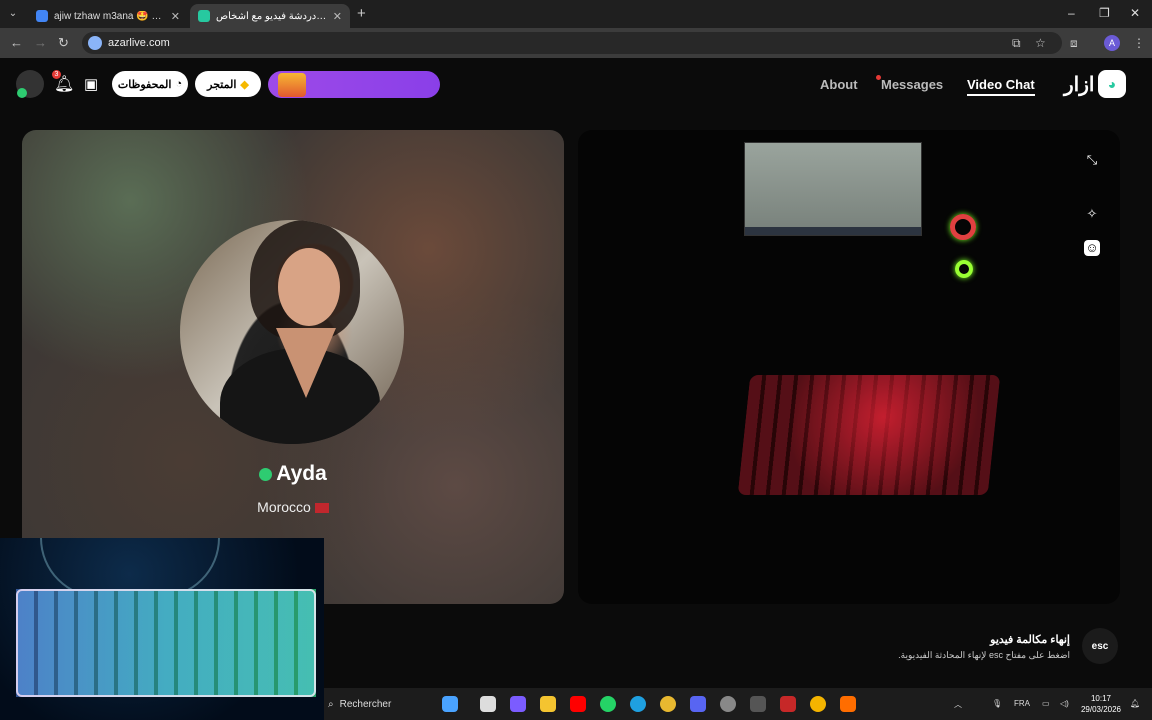  What do you see at coordinates (848, 704) in the screenshot?
I see `microphone-app-icon` at bounding box center [848, 704].